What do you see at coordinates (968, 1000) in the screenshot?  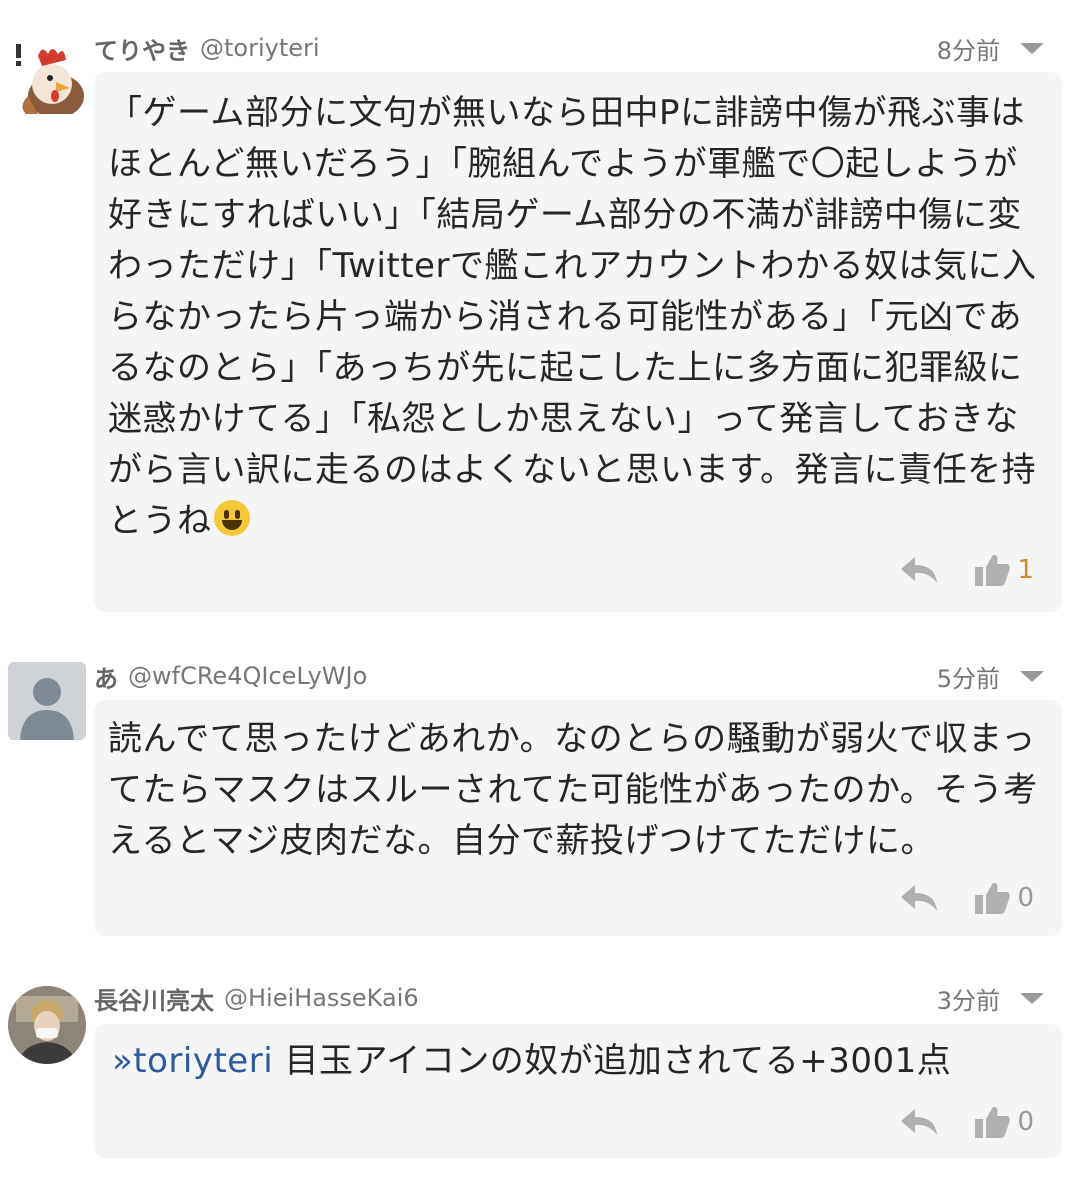 I see `timestamp: 3分前` at bounding box center [968, 1000].